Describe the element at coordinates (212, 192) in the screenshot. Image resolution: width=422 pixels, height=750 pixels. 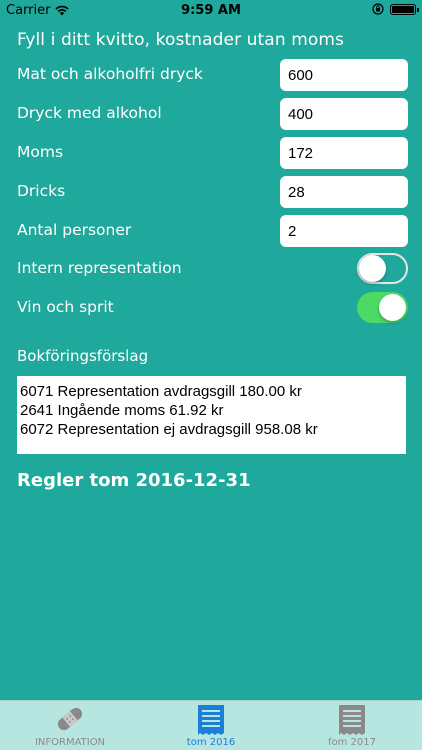
I see `row-dricks: Dricks` at that location.